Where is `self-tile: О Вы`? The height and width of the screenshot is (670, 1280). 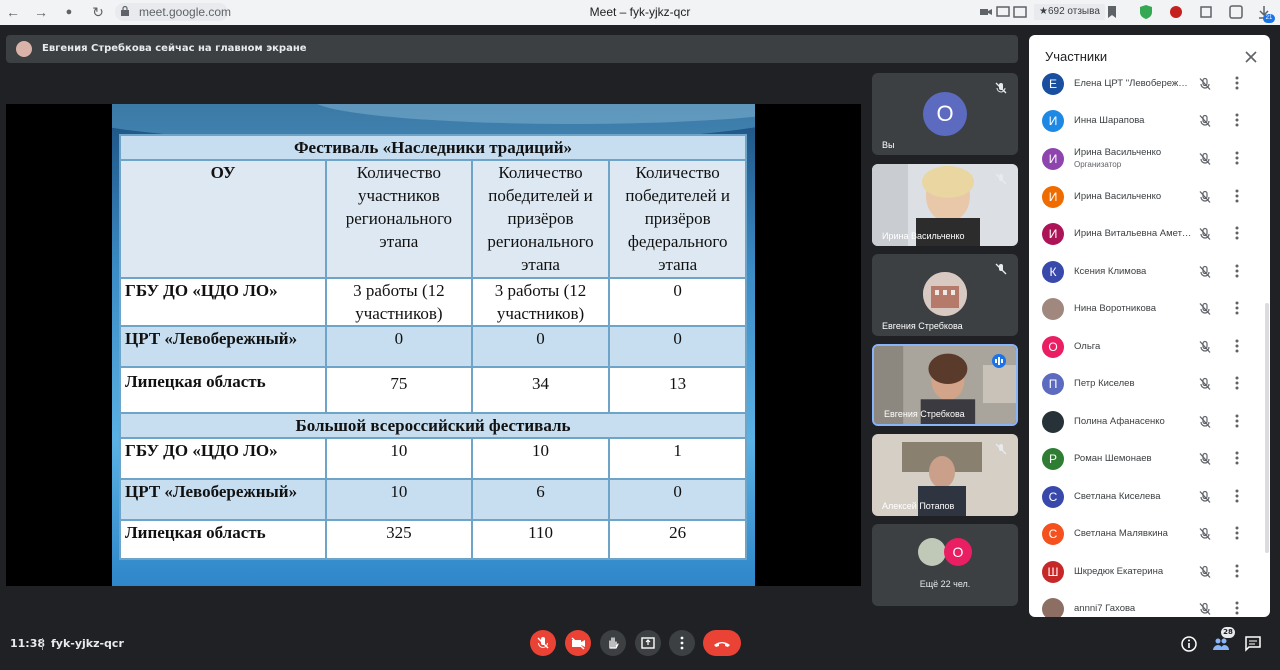 self-tile: О Вы is located at coordinates (945, 114).